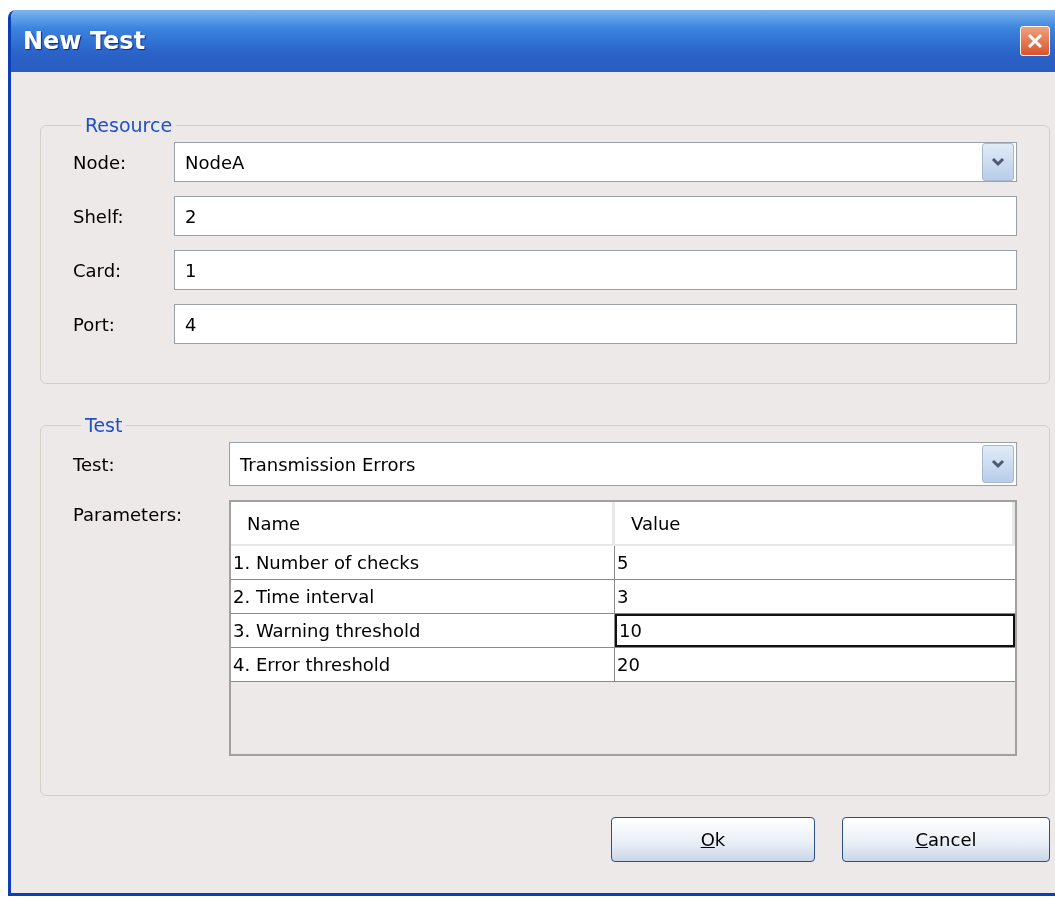  I want to click on dialog-button: Cancel, so click(946, 839).